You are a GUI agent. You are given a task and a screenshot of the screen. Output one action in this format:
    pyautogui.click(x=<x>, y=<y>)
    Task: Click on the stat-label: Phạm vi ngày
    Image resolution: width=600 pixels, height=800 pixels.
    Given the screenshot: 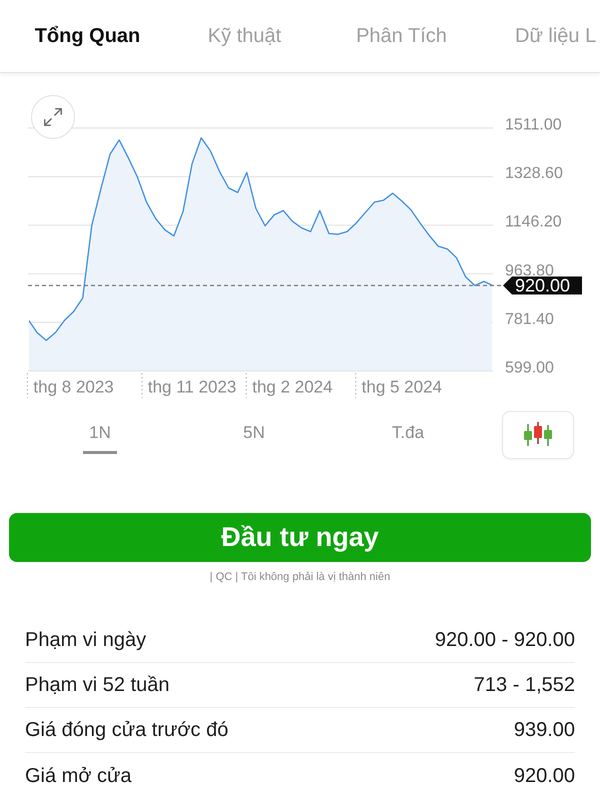 What is the action you would take?
    pyautogui.click(x=85, y=640)
    